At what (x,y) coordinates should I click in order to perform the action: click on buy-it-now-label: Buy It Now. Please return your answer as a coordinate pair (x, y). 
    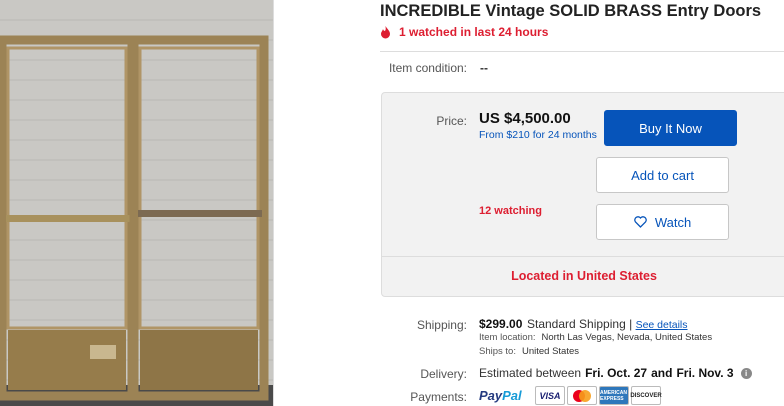
    Looking at the image, I should click on (670, 128).